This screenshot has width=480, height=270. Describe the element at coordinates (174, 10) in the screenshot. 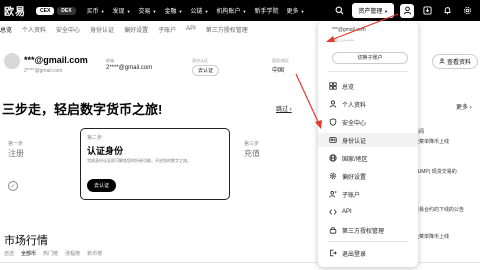

I see `nav-item-finance: 金融 ▼` at that location.